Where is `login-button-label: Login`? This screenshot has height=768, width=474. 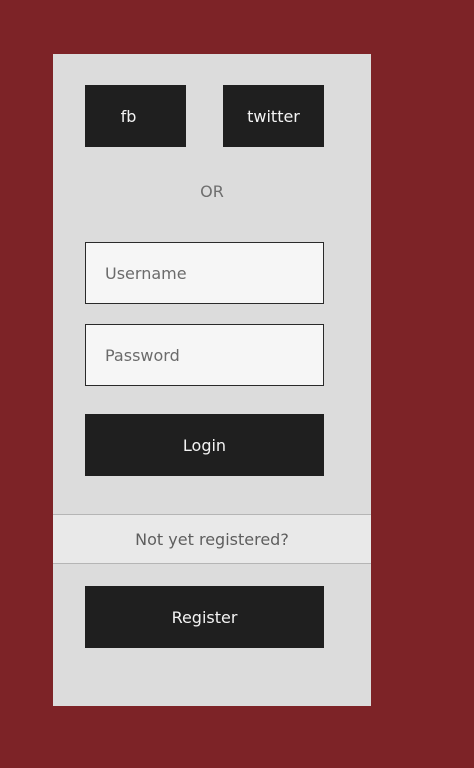
login-button-label: Login is located at coordinates (204, 445).